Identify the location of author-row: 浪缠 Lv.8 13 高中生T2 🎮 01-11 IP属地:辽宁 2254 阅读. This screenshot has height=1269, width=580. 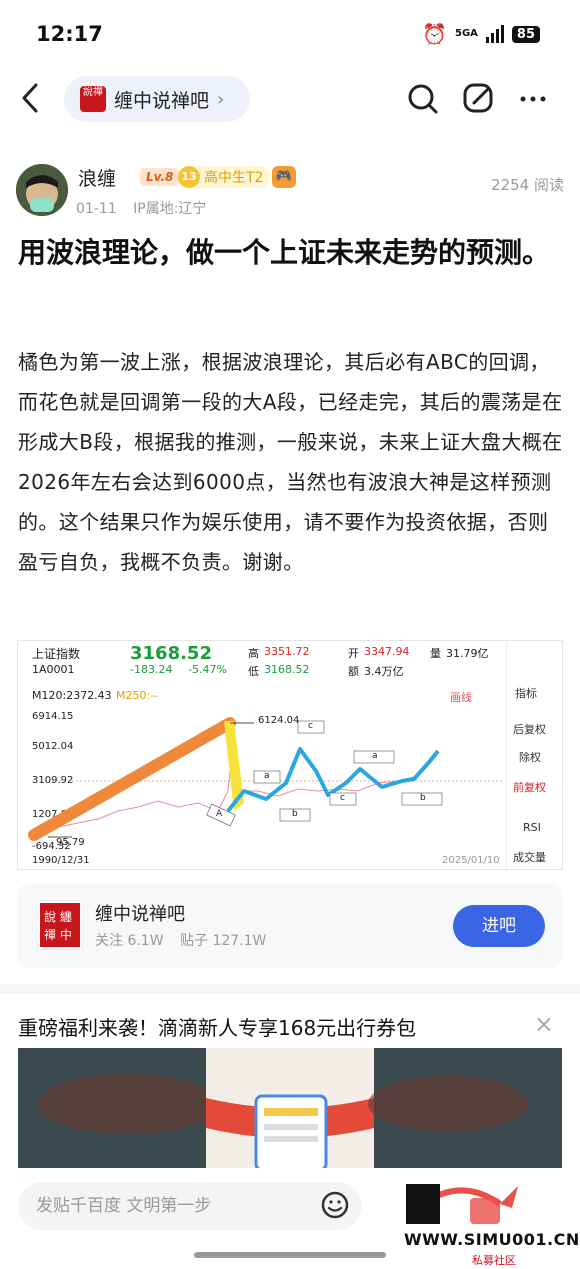
(290, 190).